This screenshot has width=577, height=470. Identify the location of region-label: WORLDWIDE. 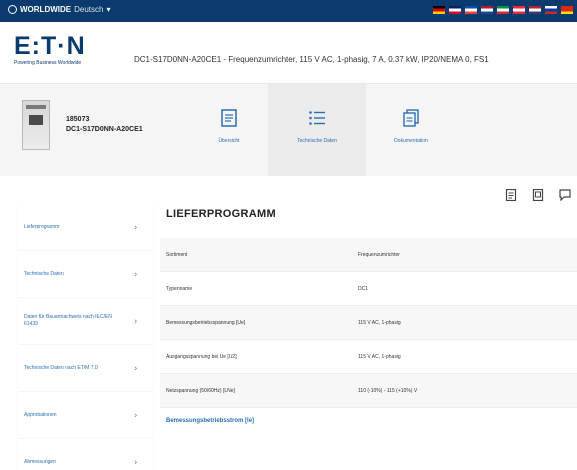
(46, 9).